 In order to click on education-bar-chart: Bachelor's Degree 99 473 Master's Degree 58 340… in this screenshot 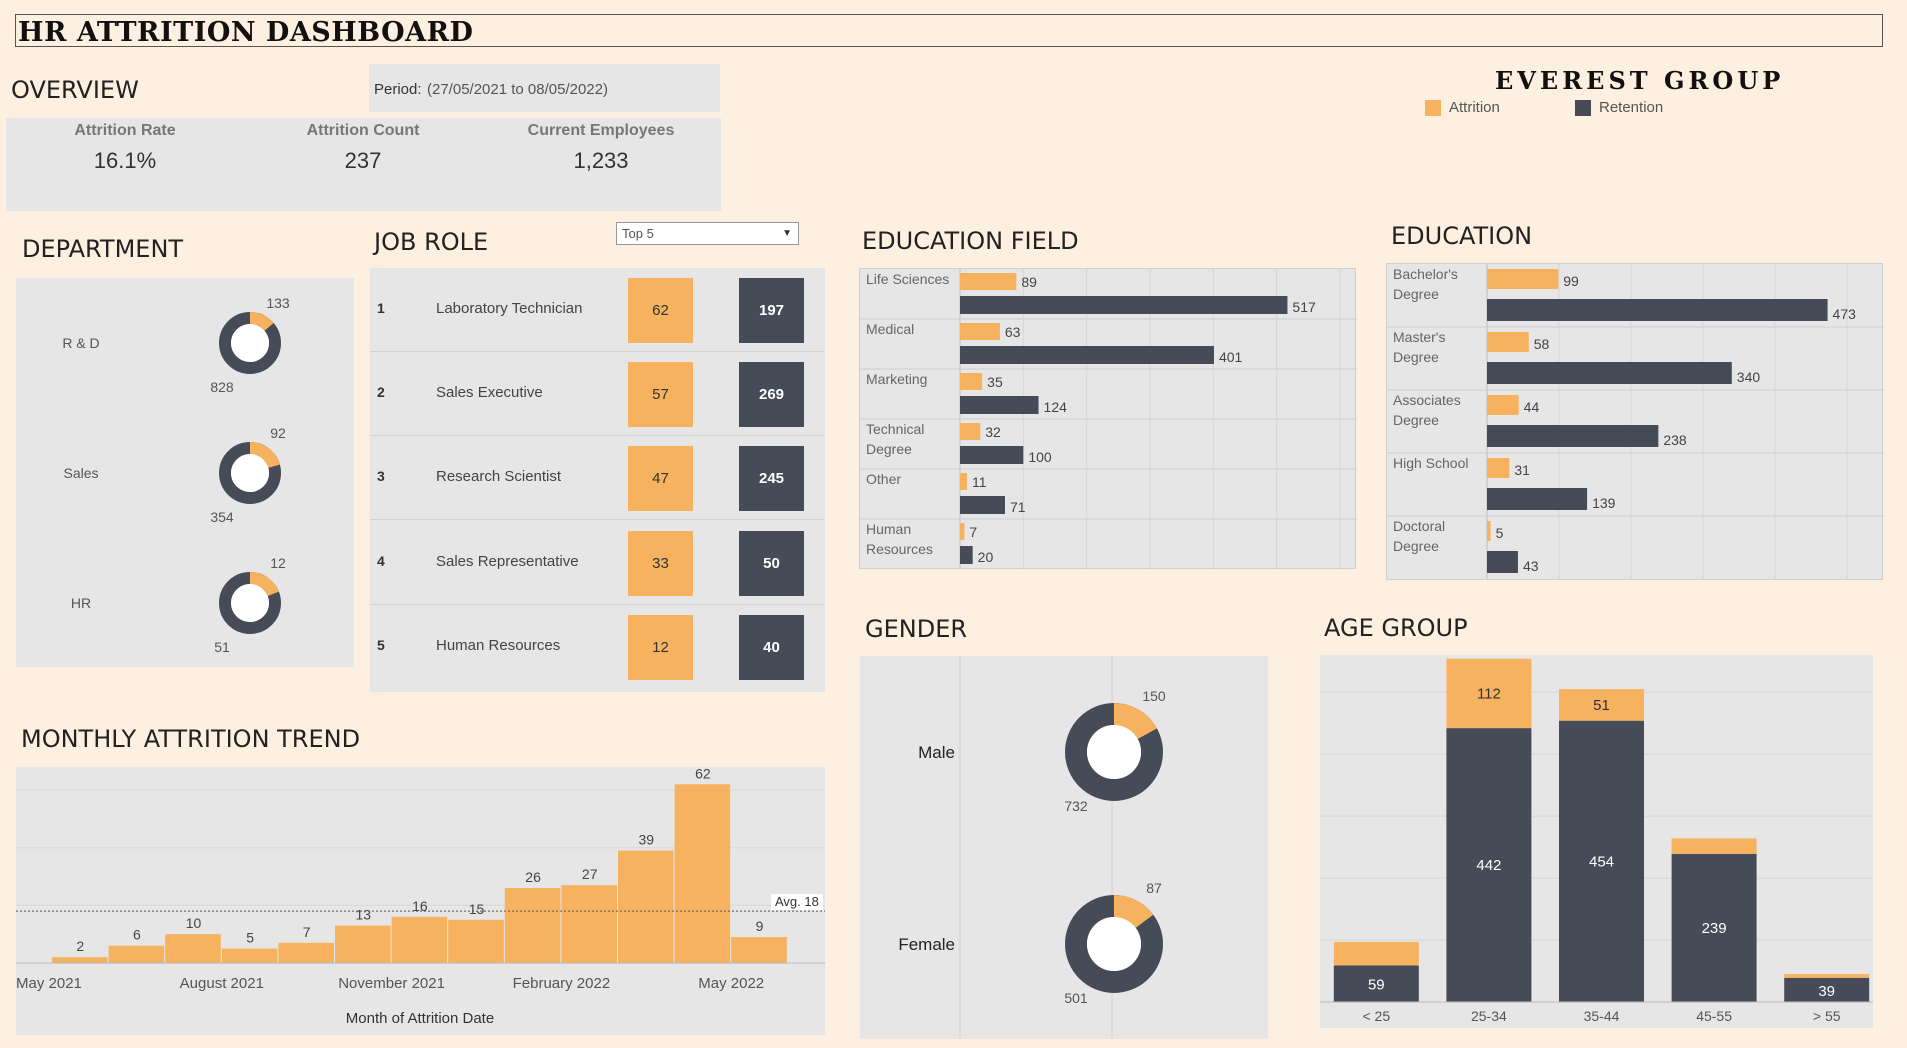, I will do `click(1635, 421)`.